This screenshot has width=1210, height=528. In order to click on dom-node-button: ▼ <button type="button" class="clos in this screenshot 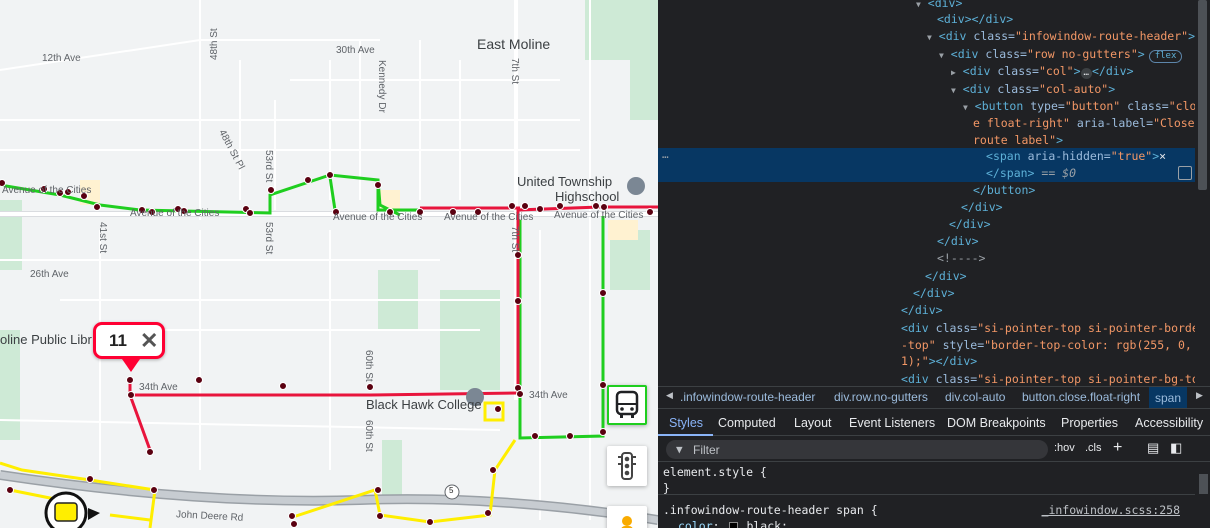, I will do `click(1083, 106)`.